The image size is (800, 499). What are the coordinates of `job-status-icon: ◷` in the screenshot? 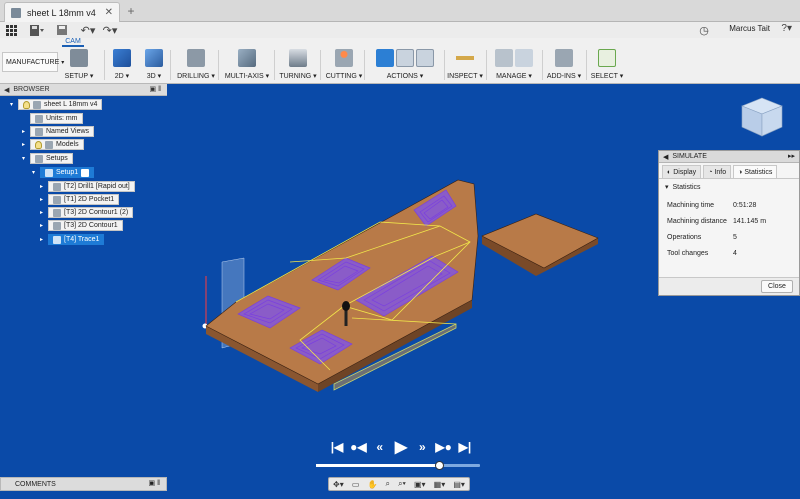 It's located at (704, 30).